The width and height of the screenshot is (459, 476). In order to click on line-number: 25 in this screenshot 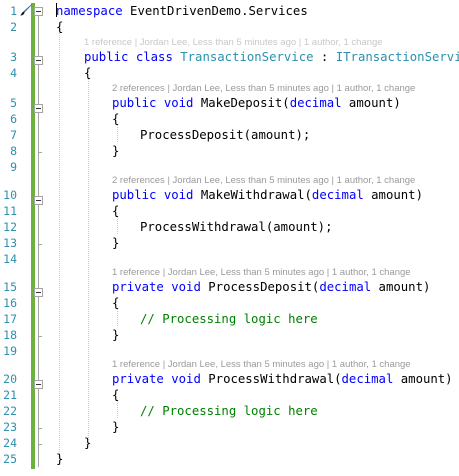, I will do `click(10, 459)`.